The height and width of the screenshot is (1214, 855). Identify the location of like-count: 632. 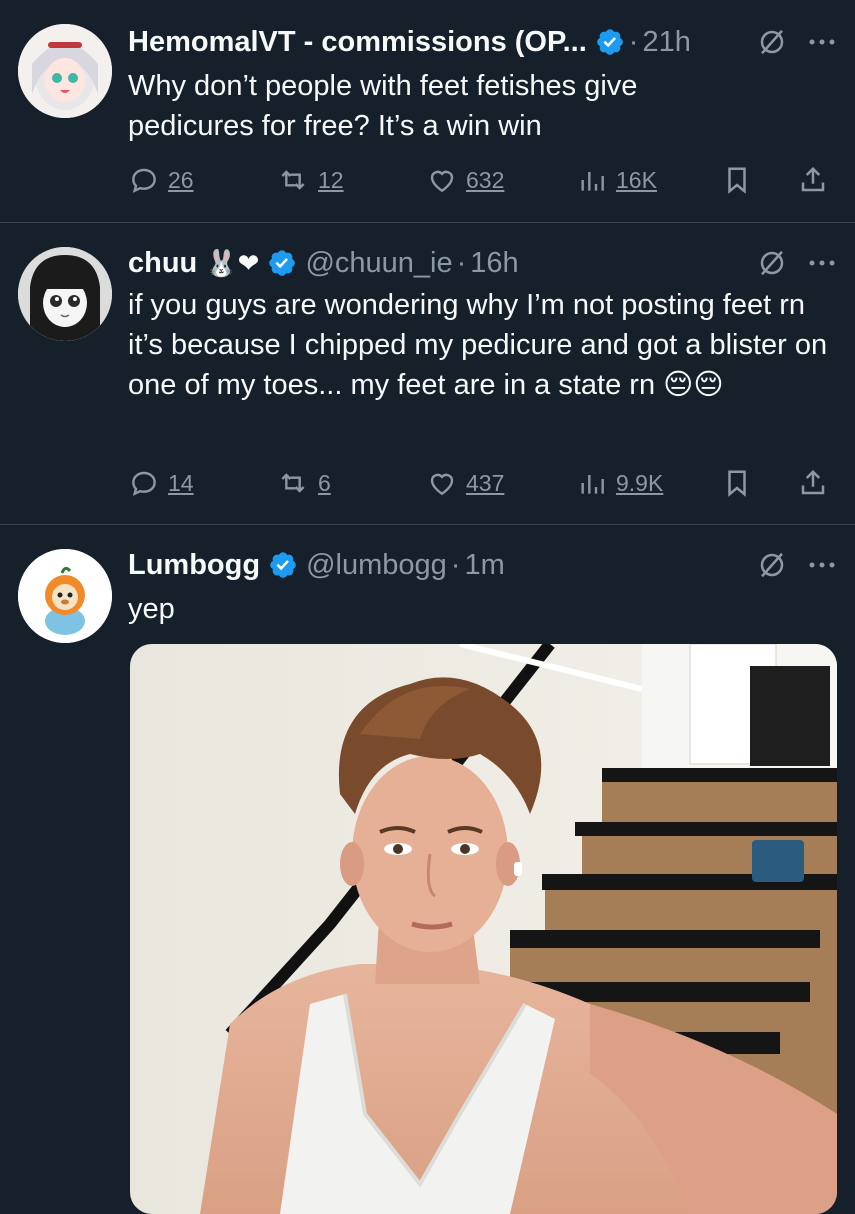
(485, 179).